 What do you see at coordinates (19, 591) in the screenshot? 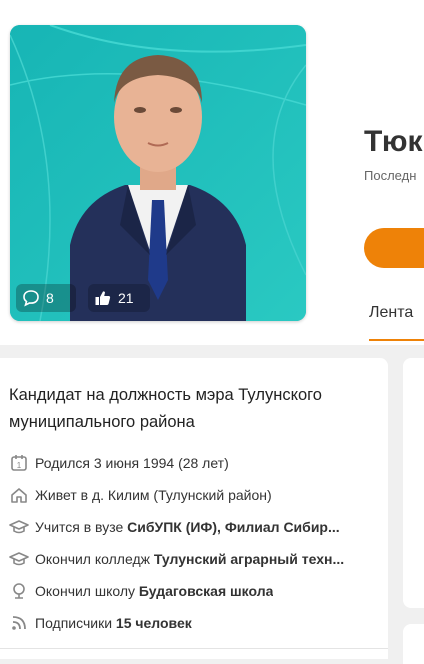
I see `school-icon` at bounding box center [19, 591].